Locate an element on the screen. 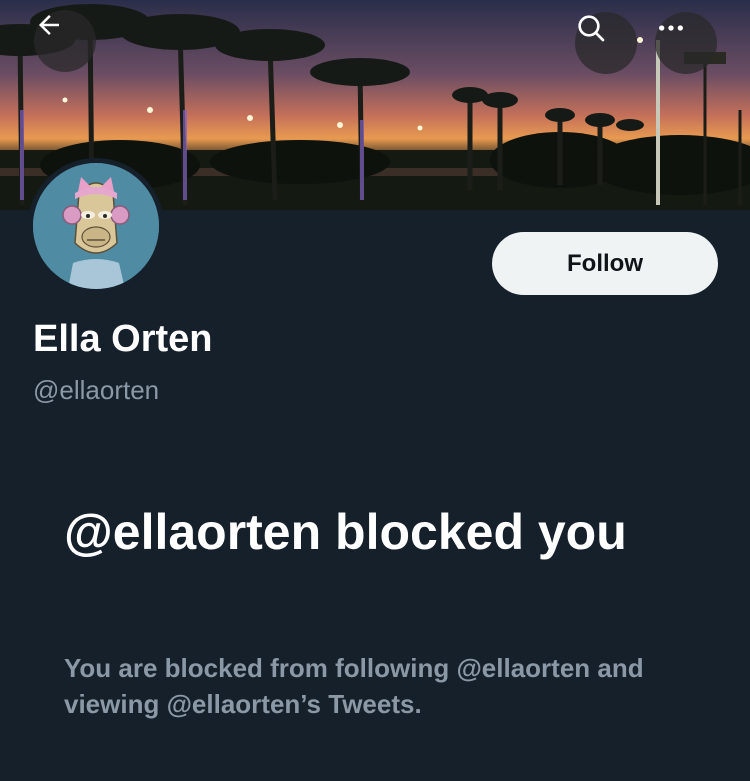 The image size is (750, 781). display-name: Ella Orten is located at coordinates (123, 339).